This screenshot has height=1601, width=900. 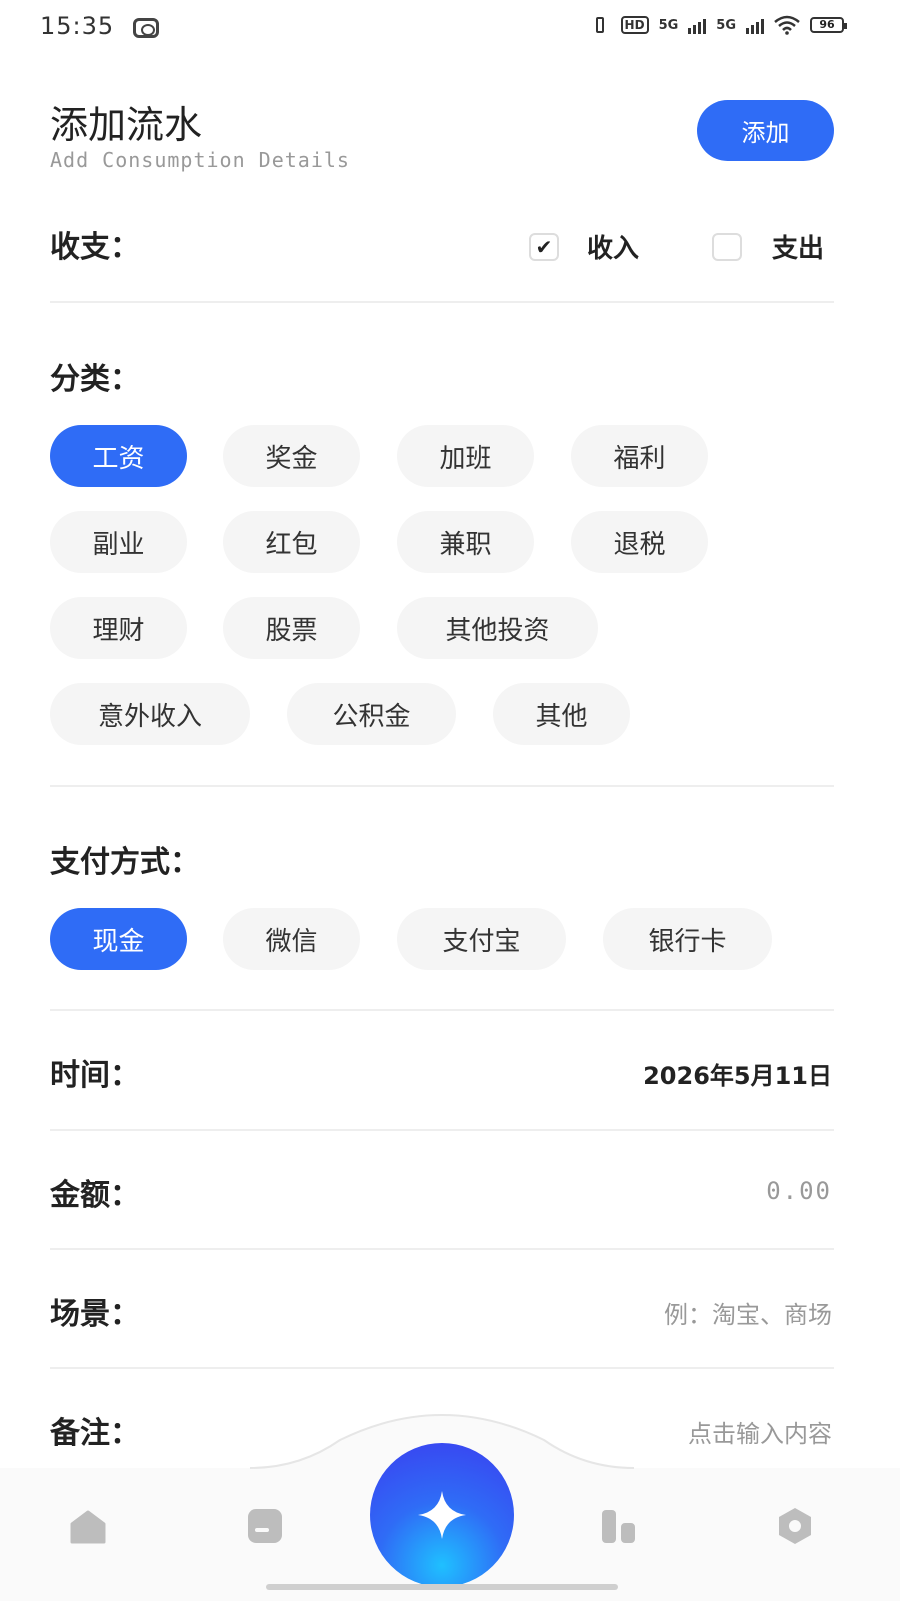 I want to click on category-chip-salary: 工资, so click(x=118, y=456).